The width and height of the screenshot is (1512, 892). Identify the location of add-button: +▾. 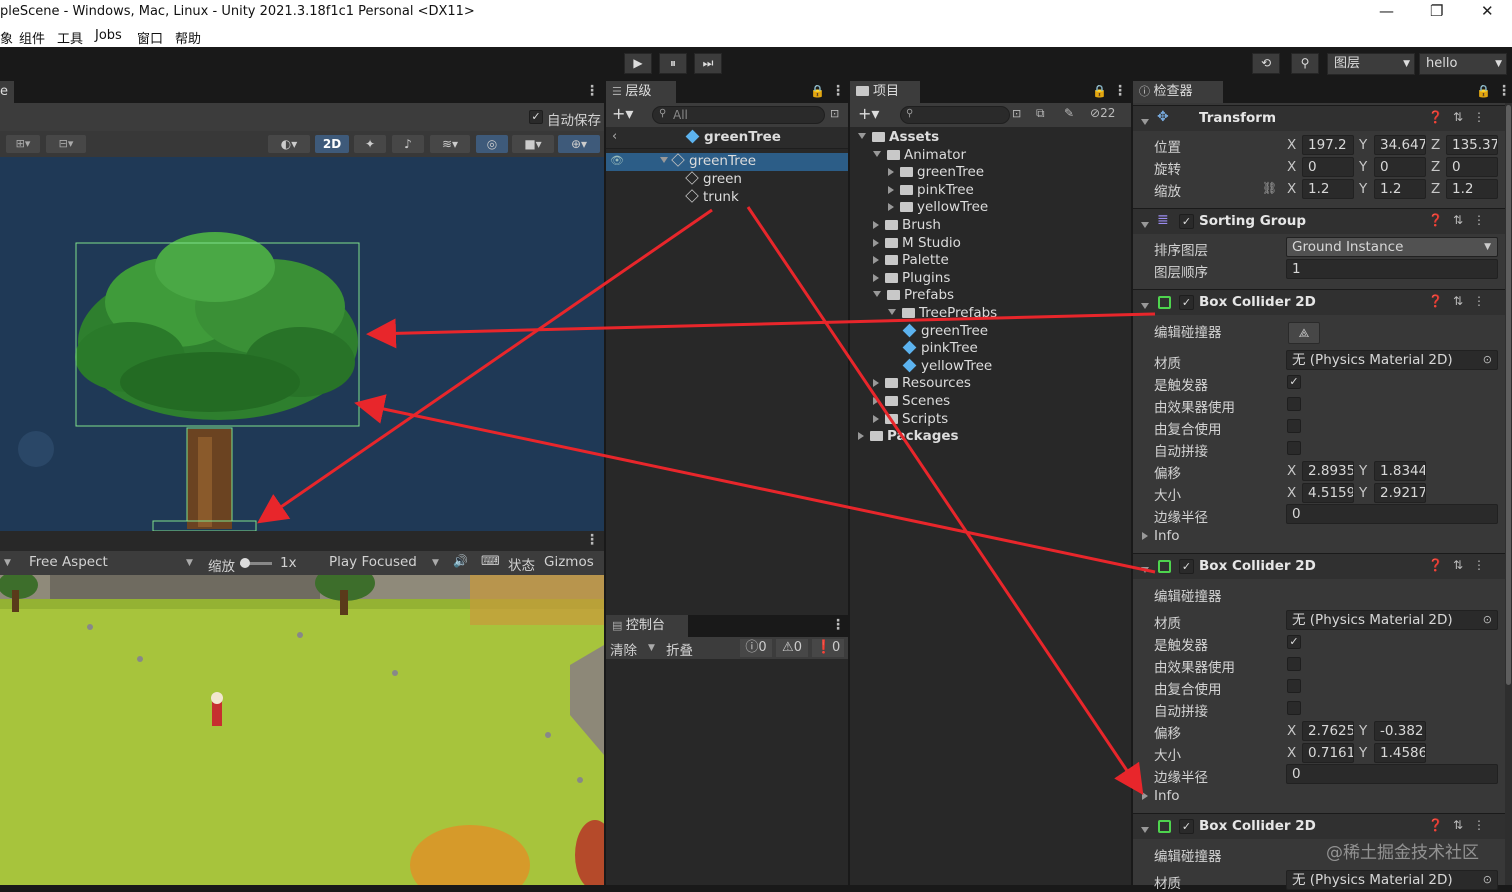
(622, 113).